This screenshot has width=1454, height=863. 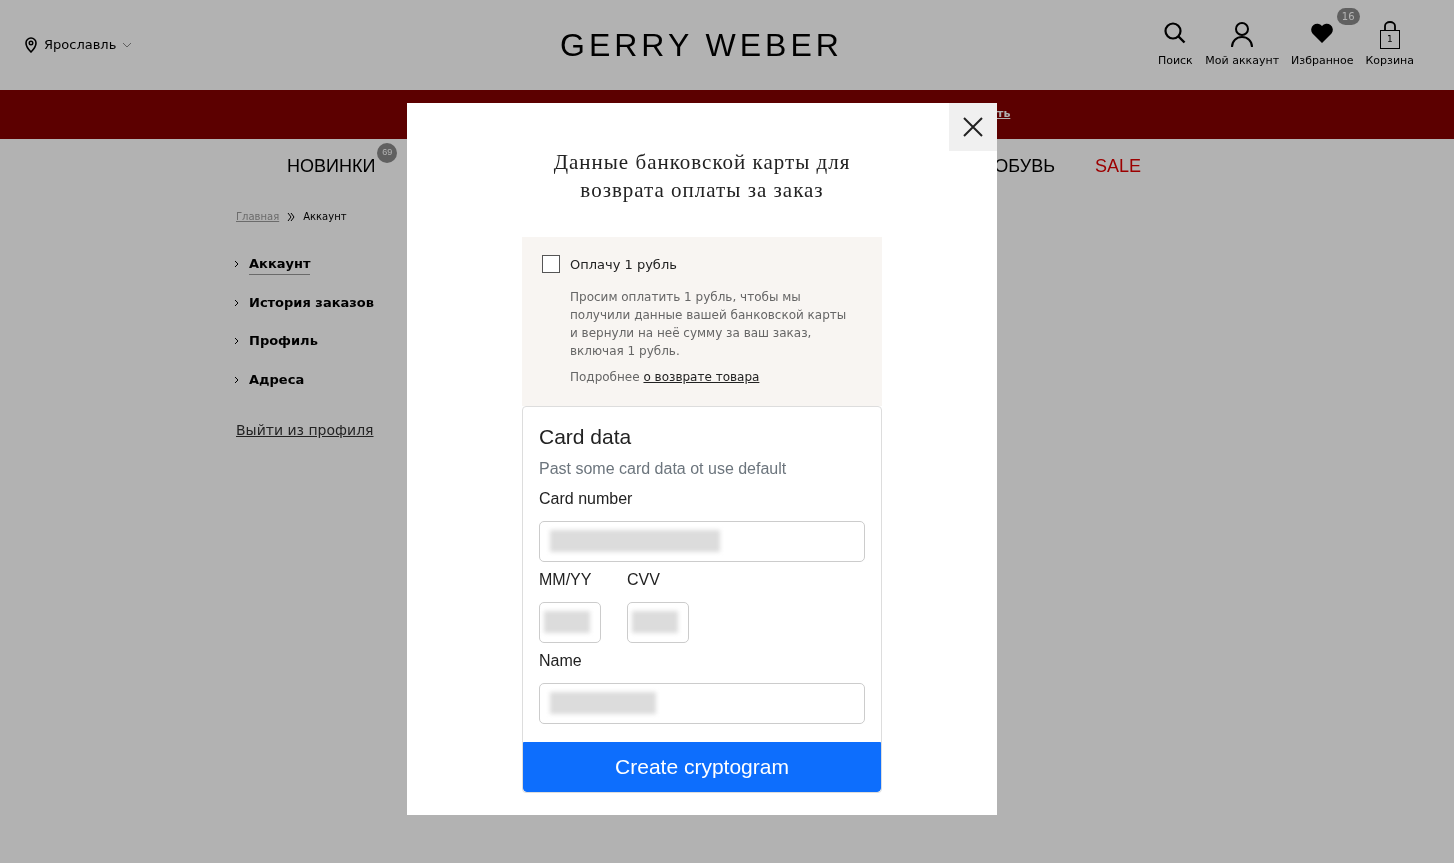 I want to click on header-action-button: Мой аккаунт, so click(x=1242, y=45).